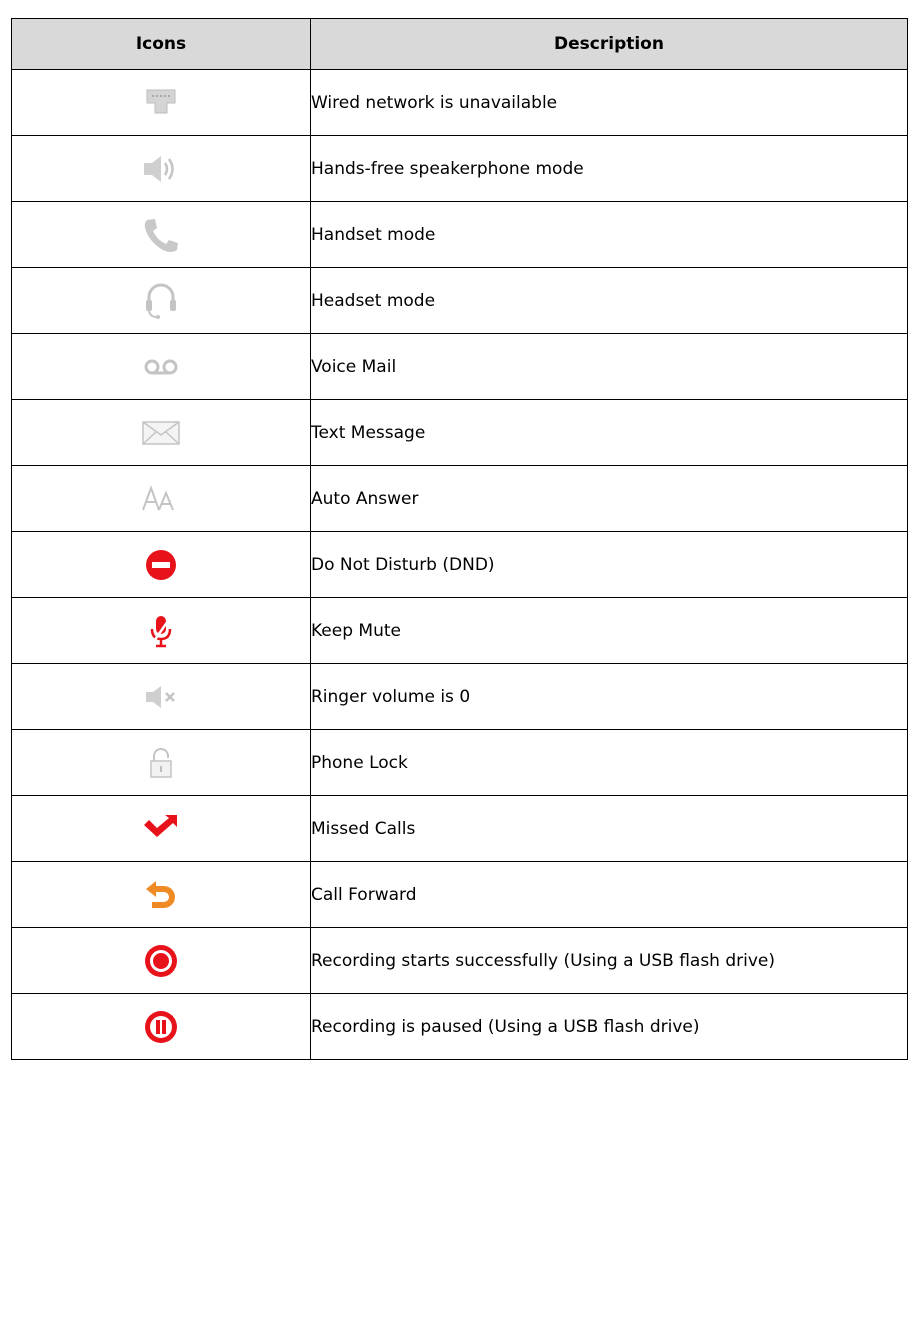  I want to click on table-row: Auto Answer, so click(459, 498).